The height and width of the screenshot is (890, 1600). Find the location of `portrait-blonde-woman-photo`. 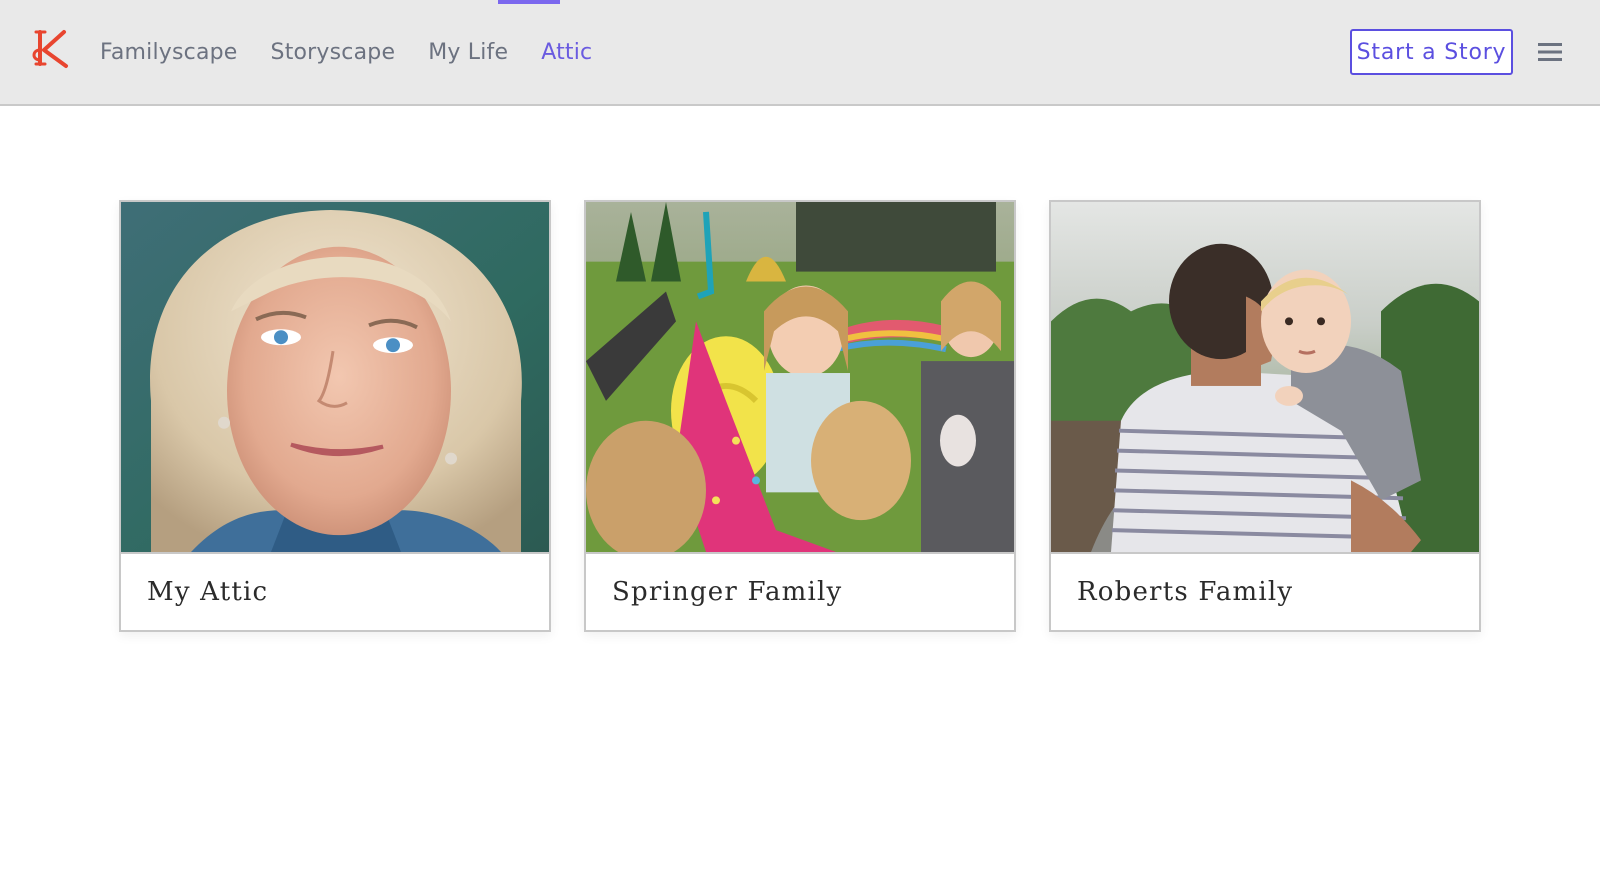

portrait-blonde-woman-photo is located at coordinates (335, 378).